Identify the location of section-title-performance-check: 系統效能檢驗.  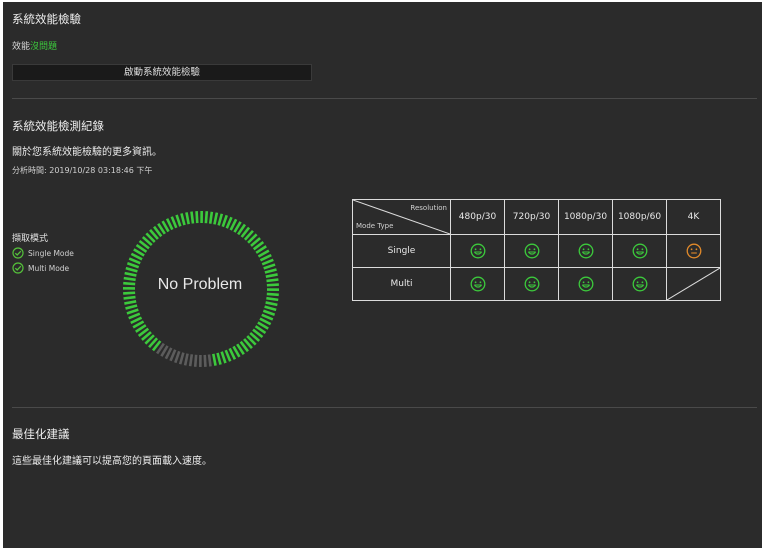
(46, 19).